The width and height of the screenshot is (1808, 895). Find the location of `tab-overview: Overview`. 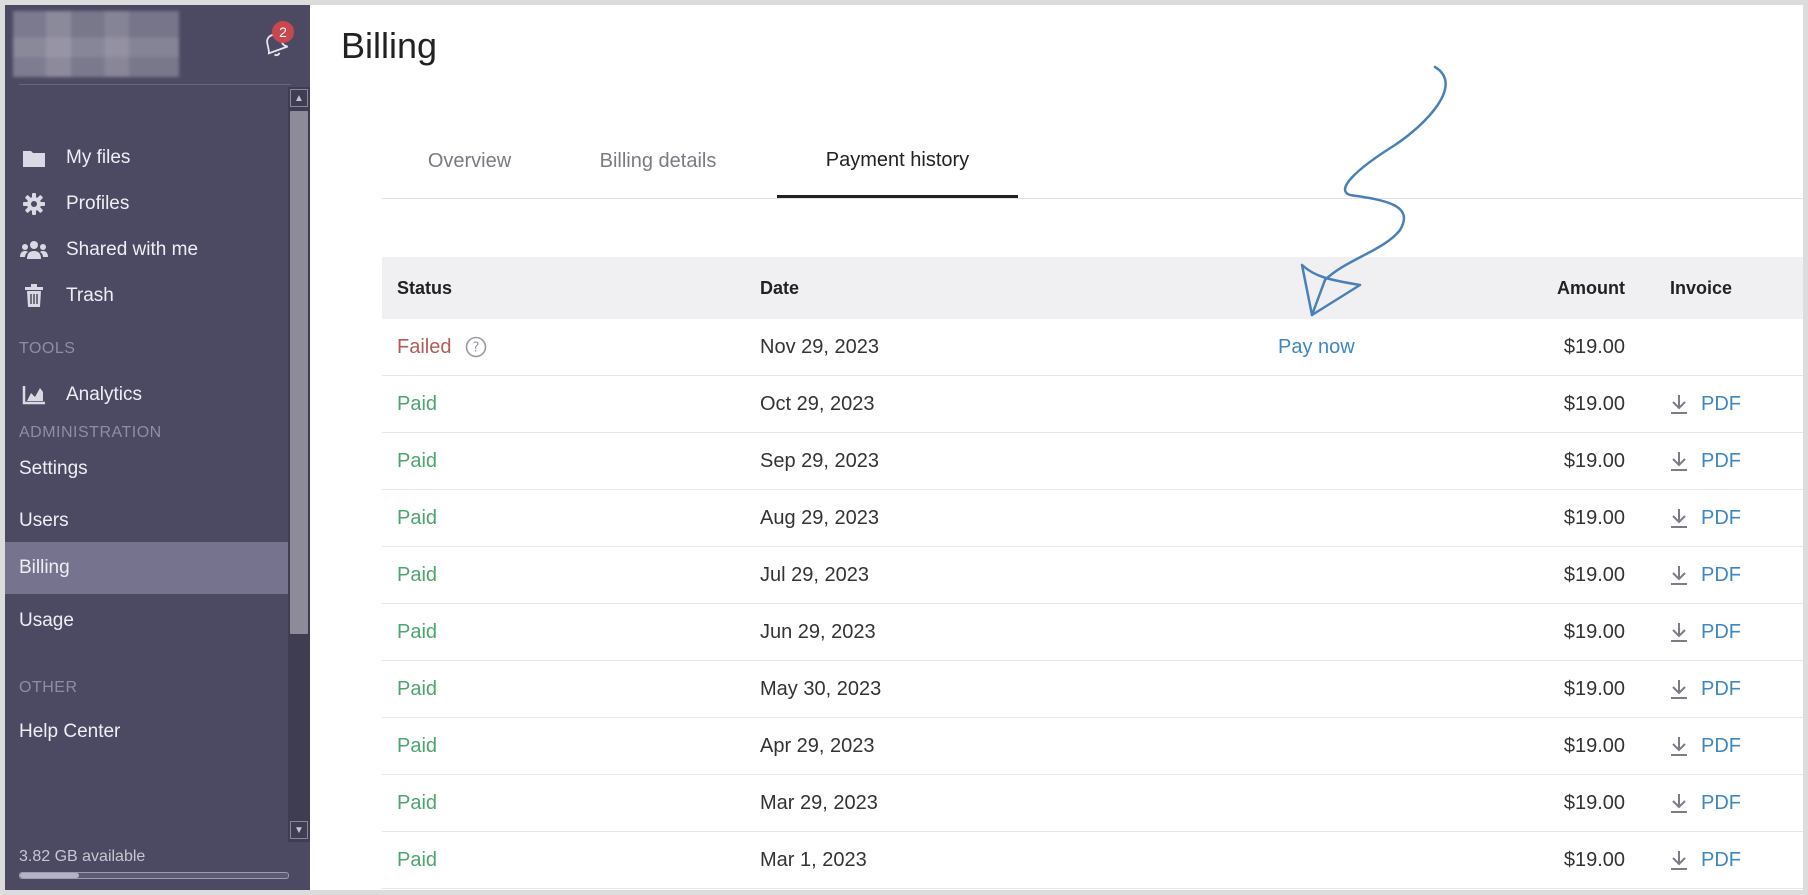

tab-overview: Overview is located at coordinates (469, 161).